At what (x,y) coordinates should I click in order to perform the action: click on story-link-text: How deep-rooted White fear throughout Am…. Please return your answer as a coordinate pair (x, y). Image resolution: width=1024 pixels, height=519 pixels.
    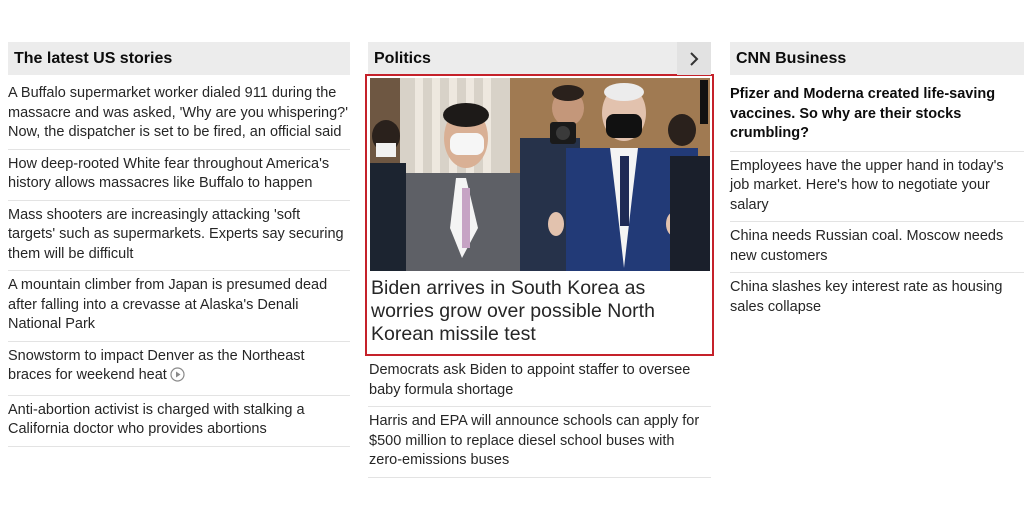
    Looking at the image, I should click on (168, 174).